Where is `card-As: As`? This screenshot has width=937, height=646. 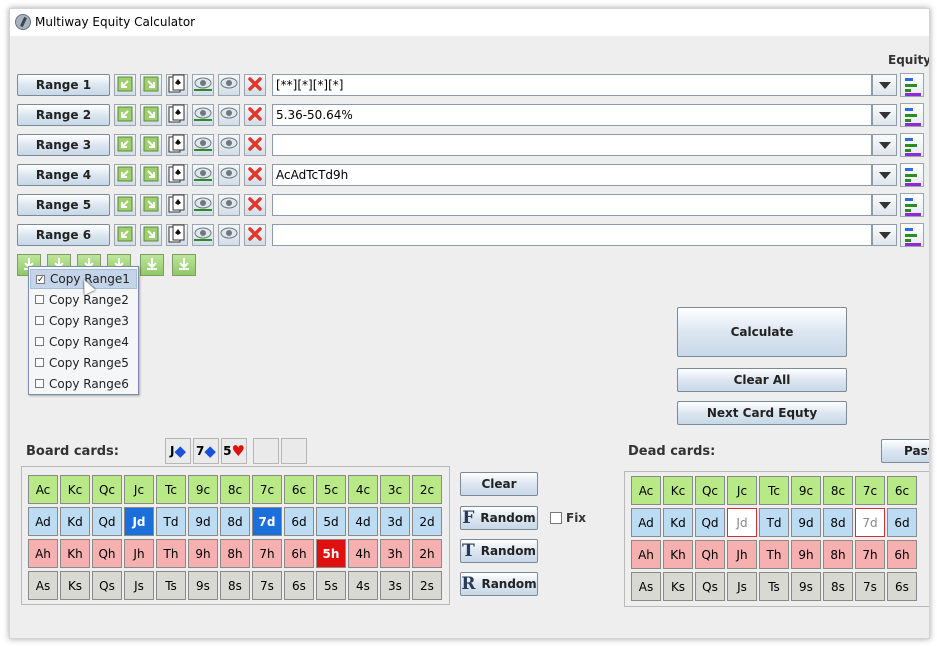
card-As: As is located at coordinates (43, 585).